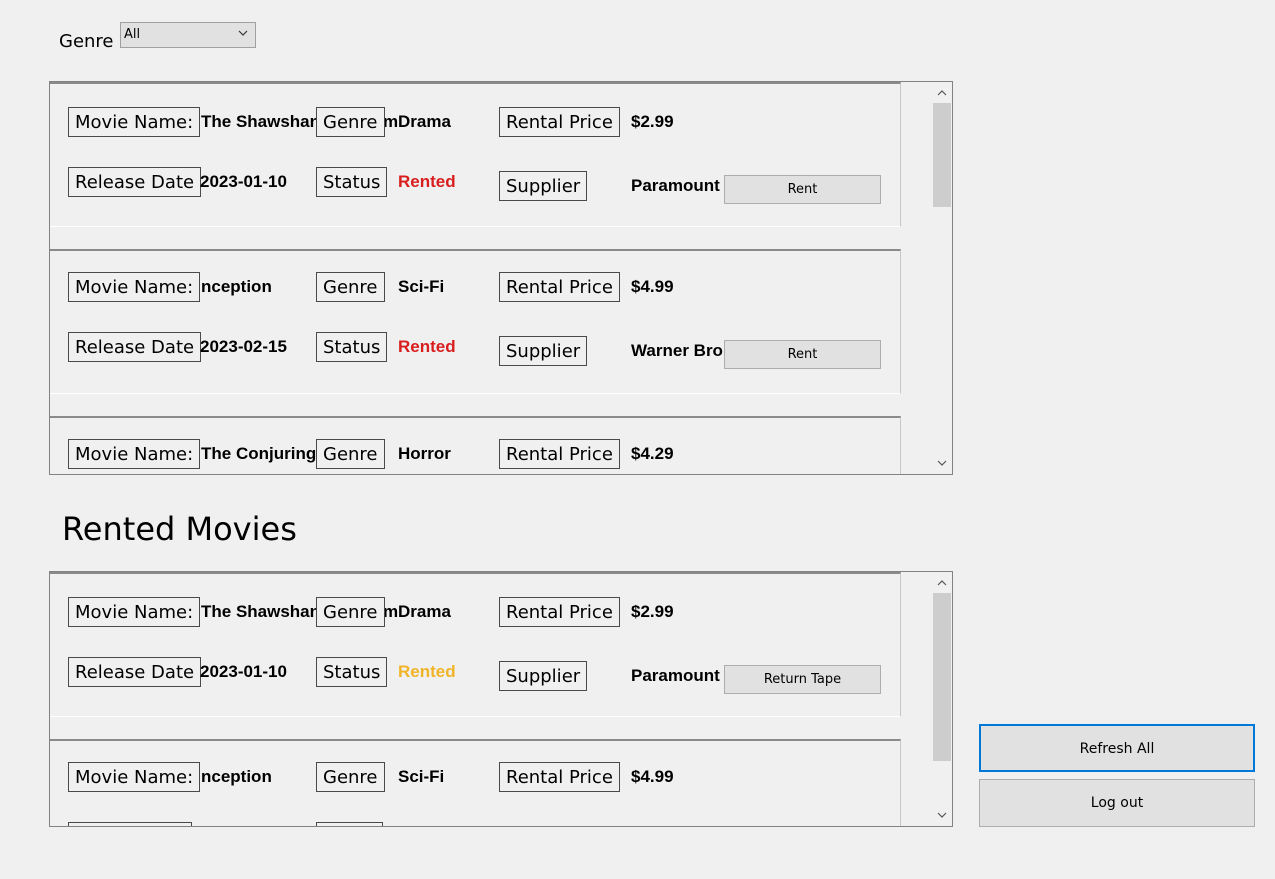  Describe the element at coordinates (349, 824) in the screenshot. I see `status-label-partial` at that location.